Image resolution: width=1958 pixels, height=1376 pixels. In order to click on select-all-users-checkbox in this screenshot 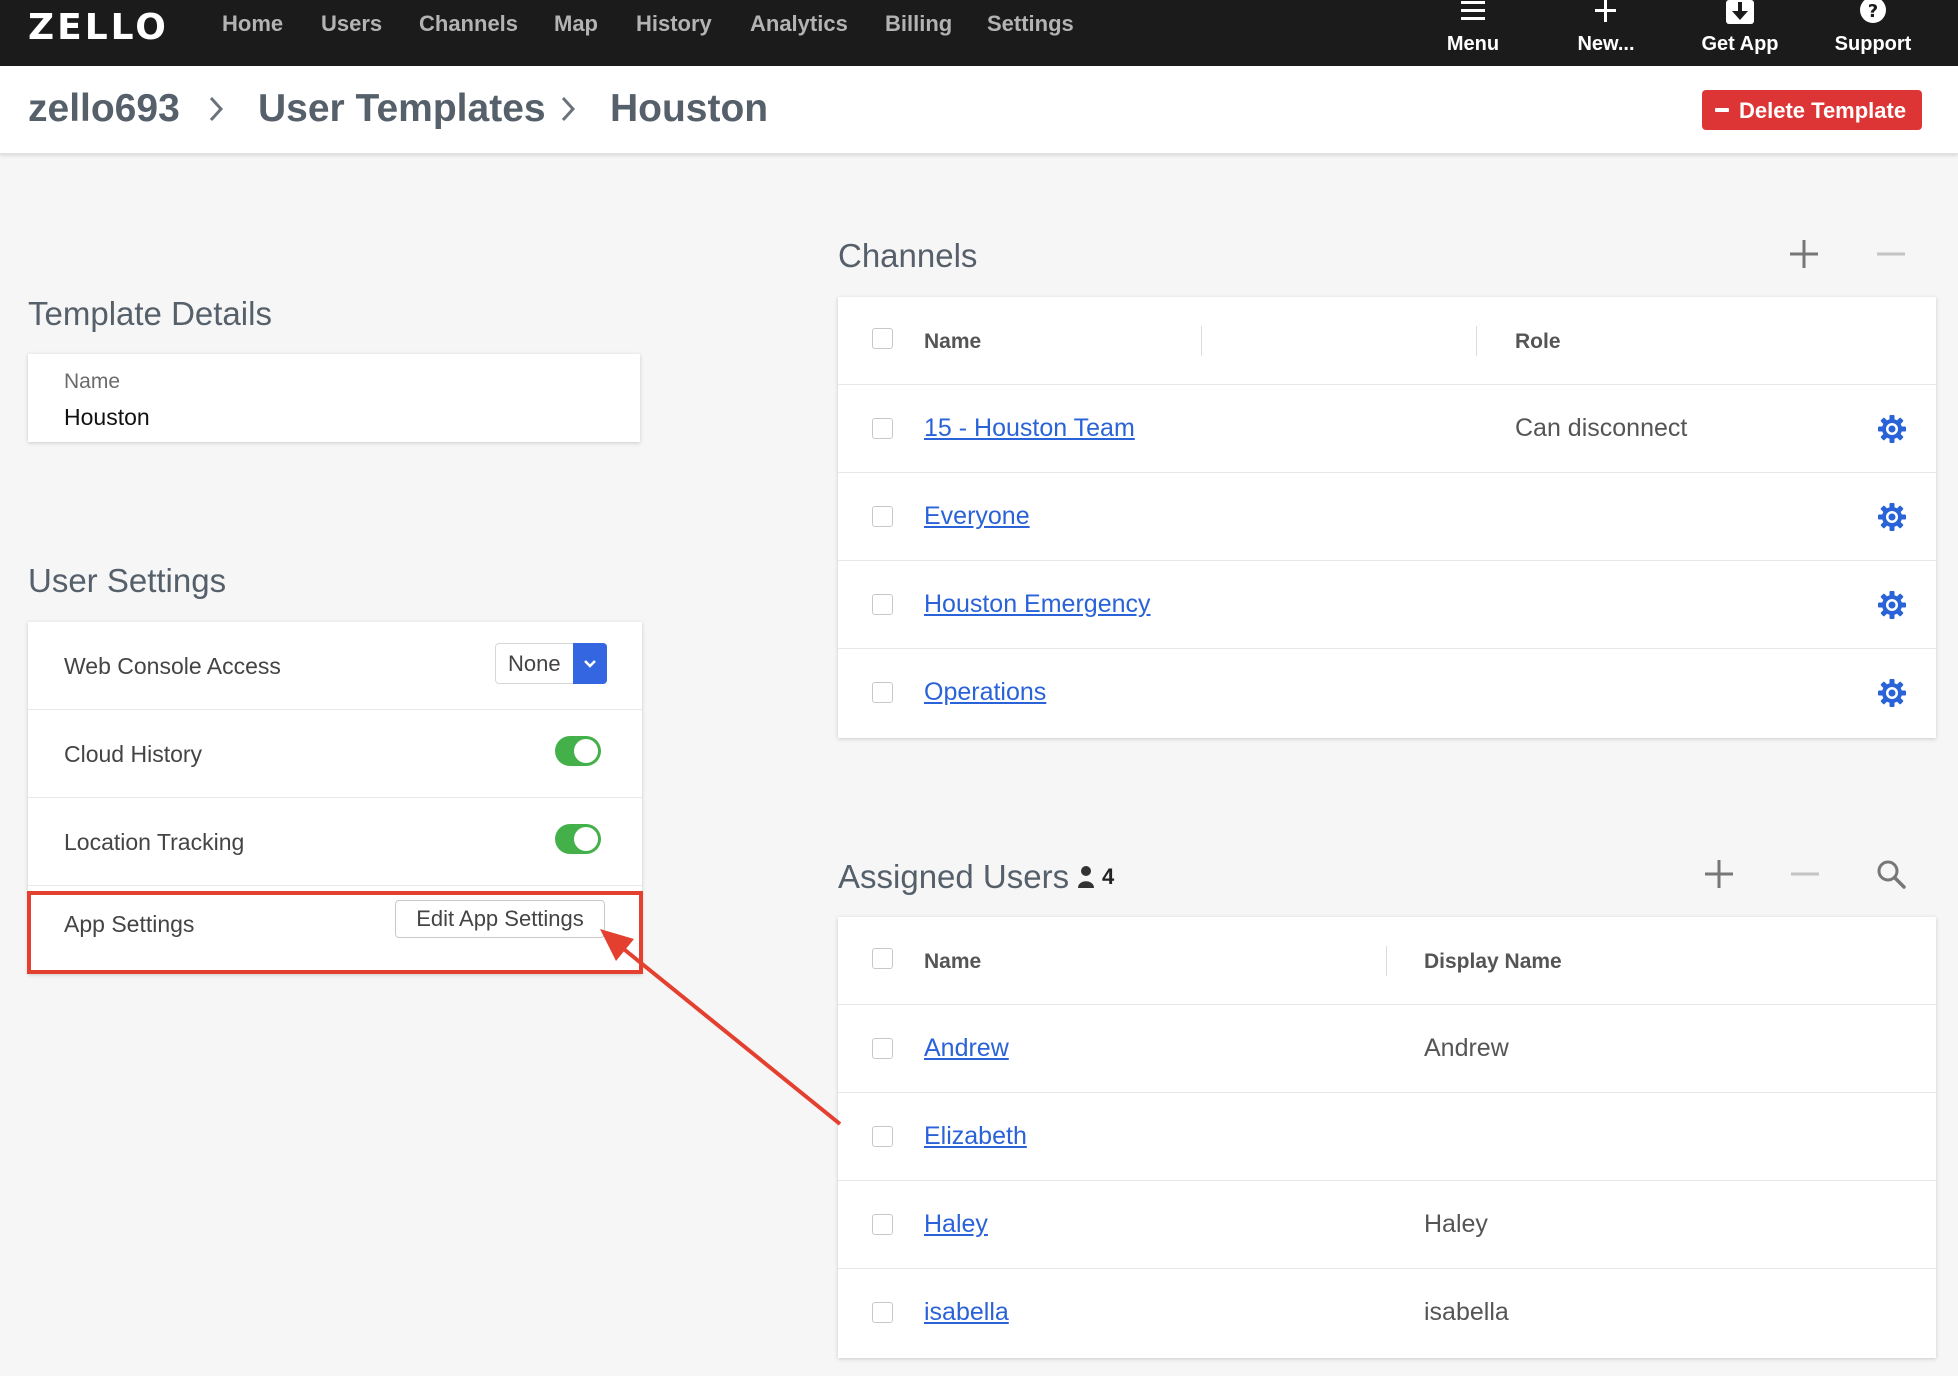, I will do `click(882, 958)`.